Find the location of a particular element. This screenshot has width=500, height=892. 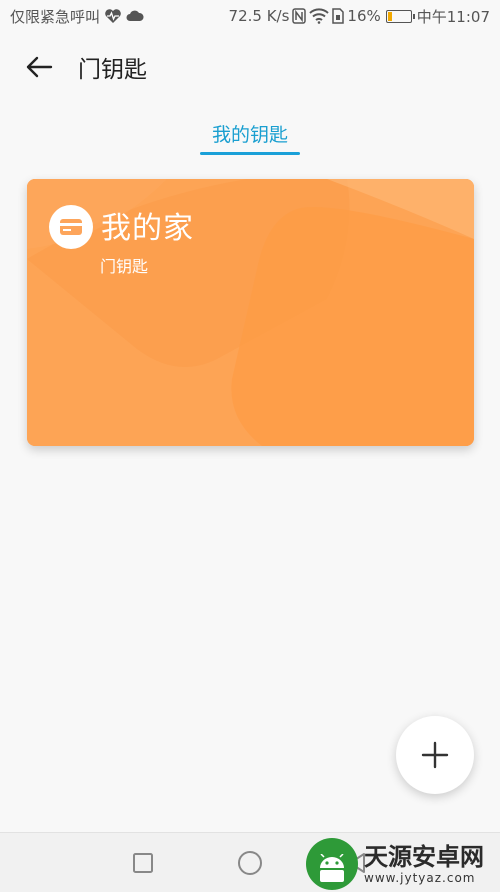

add-key-button is located at coordinates (435, 755).